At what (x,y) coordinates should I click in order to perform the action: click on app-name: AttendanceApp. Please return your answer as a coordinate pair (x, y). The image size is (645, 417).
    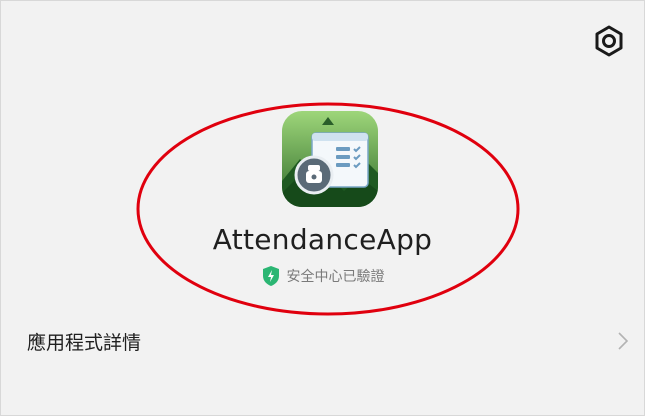
    Looking at the image, I should click on (322, 239).